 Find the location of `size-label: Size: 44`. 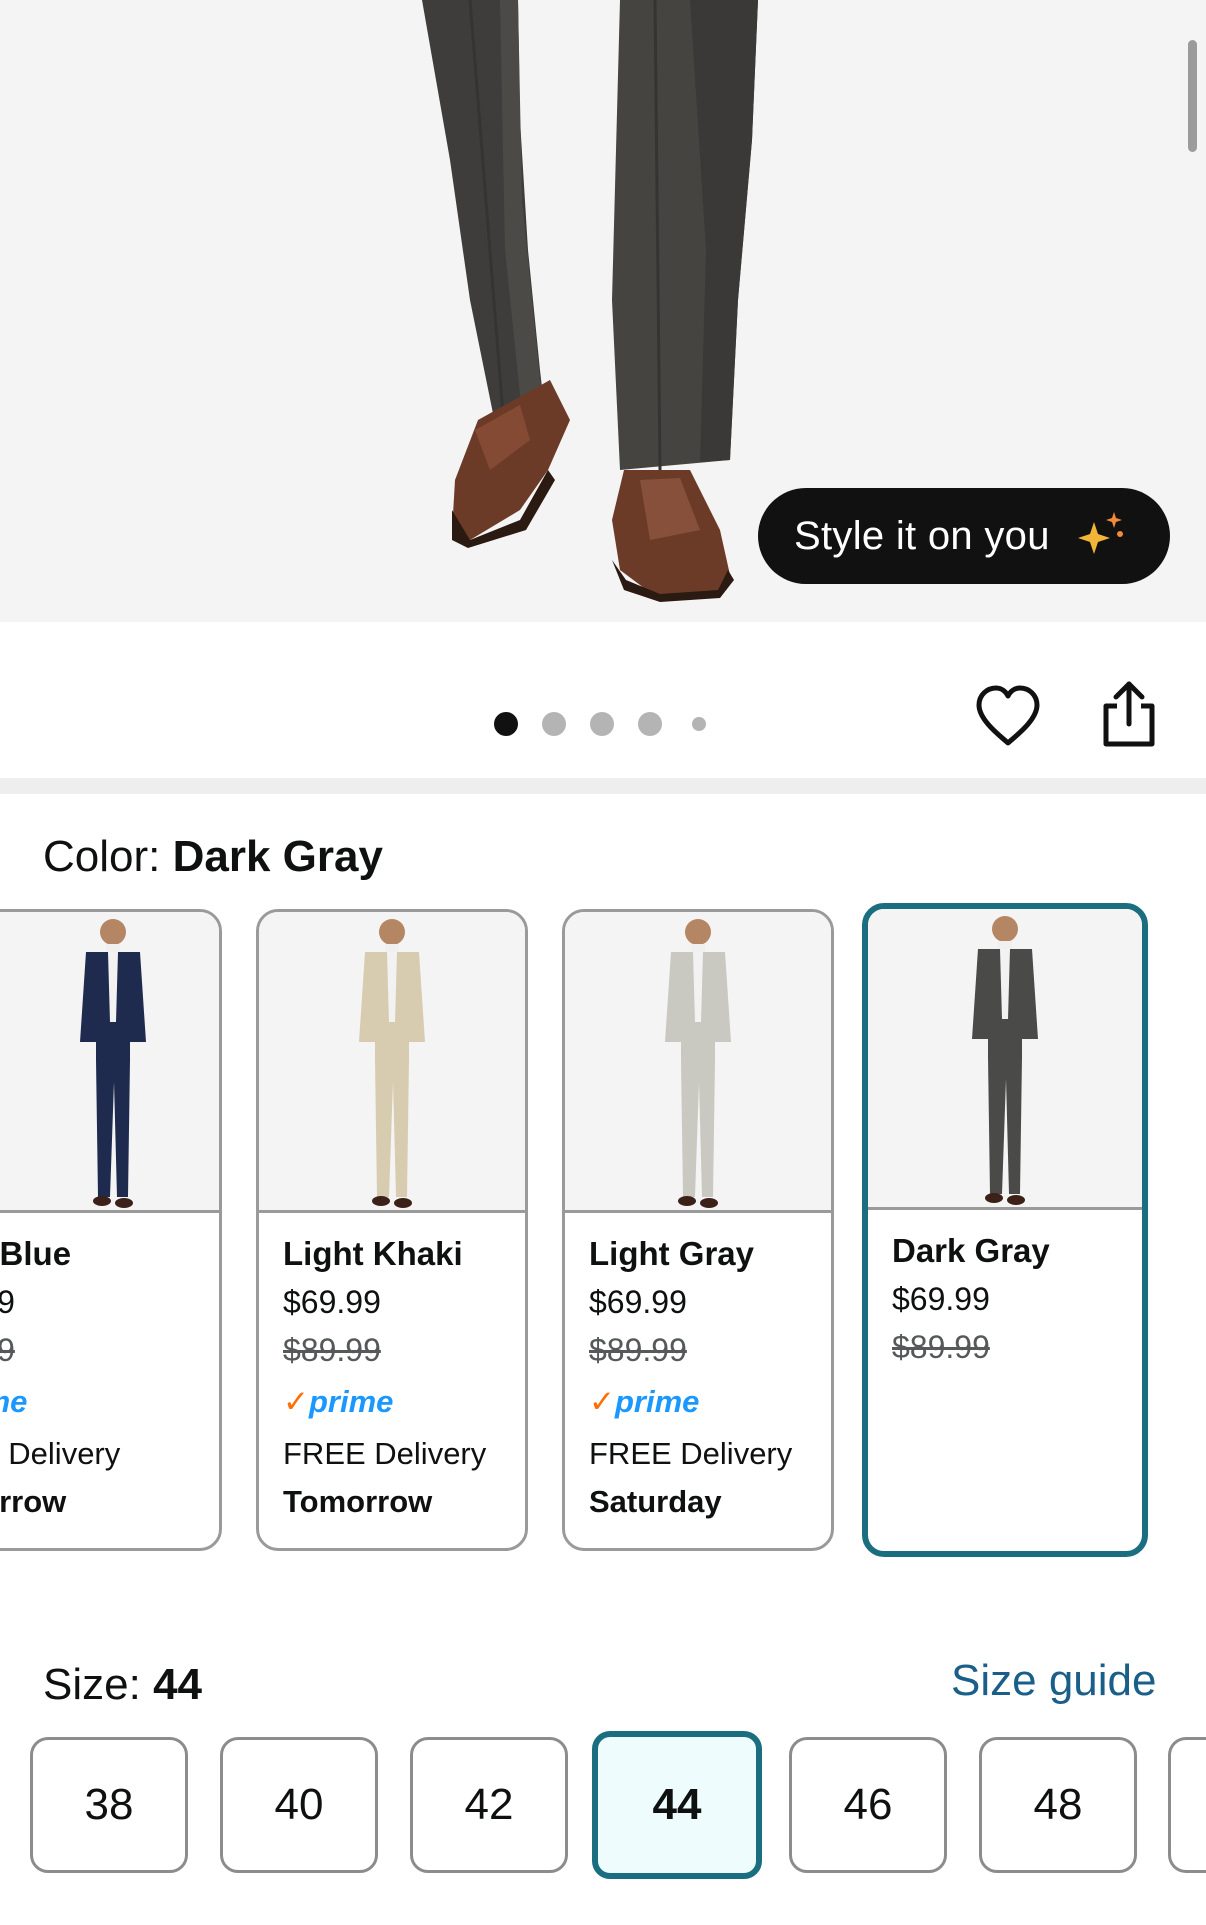

size-label: Size: 44 is located at coordinates (122, 1685).